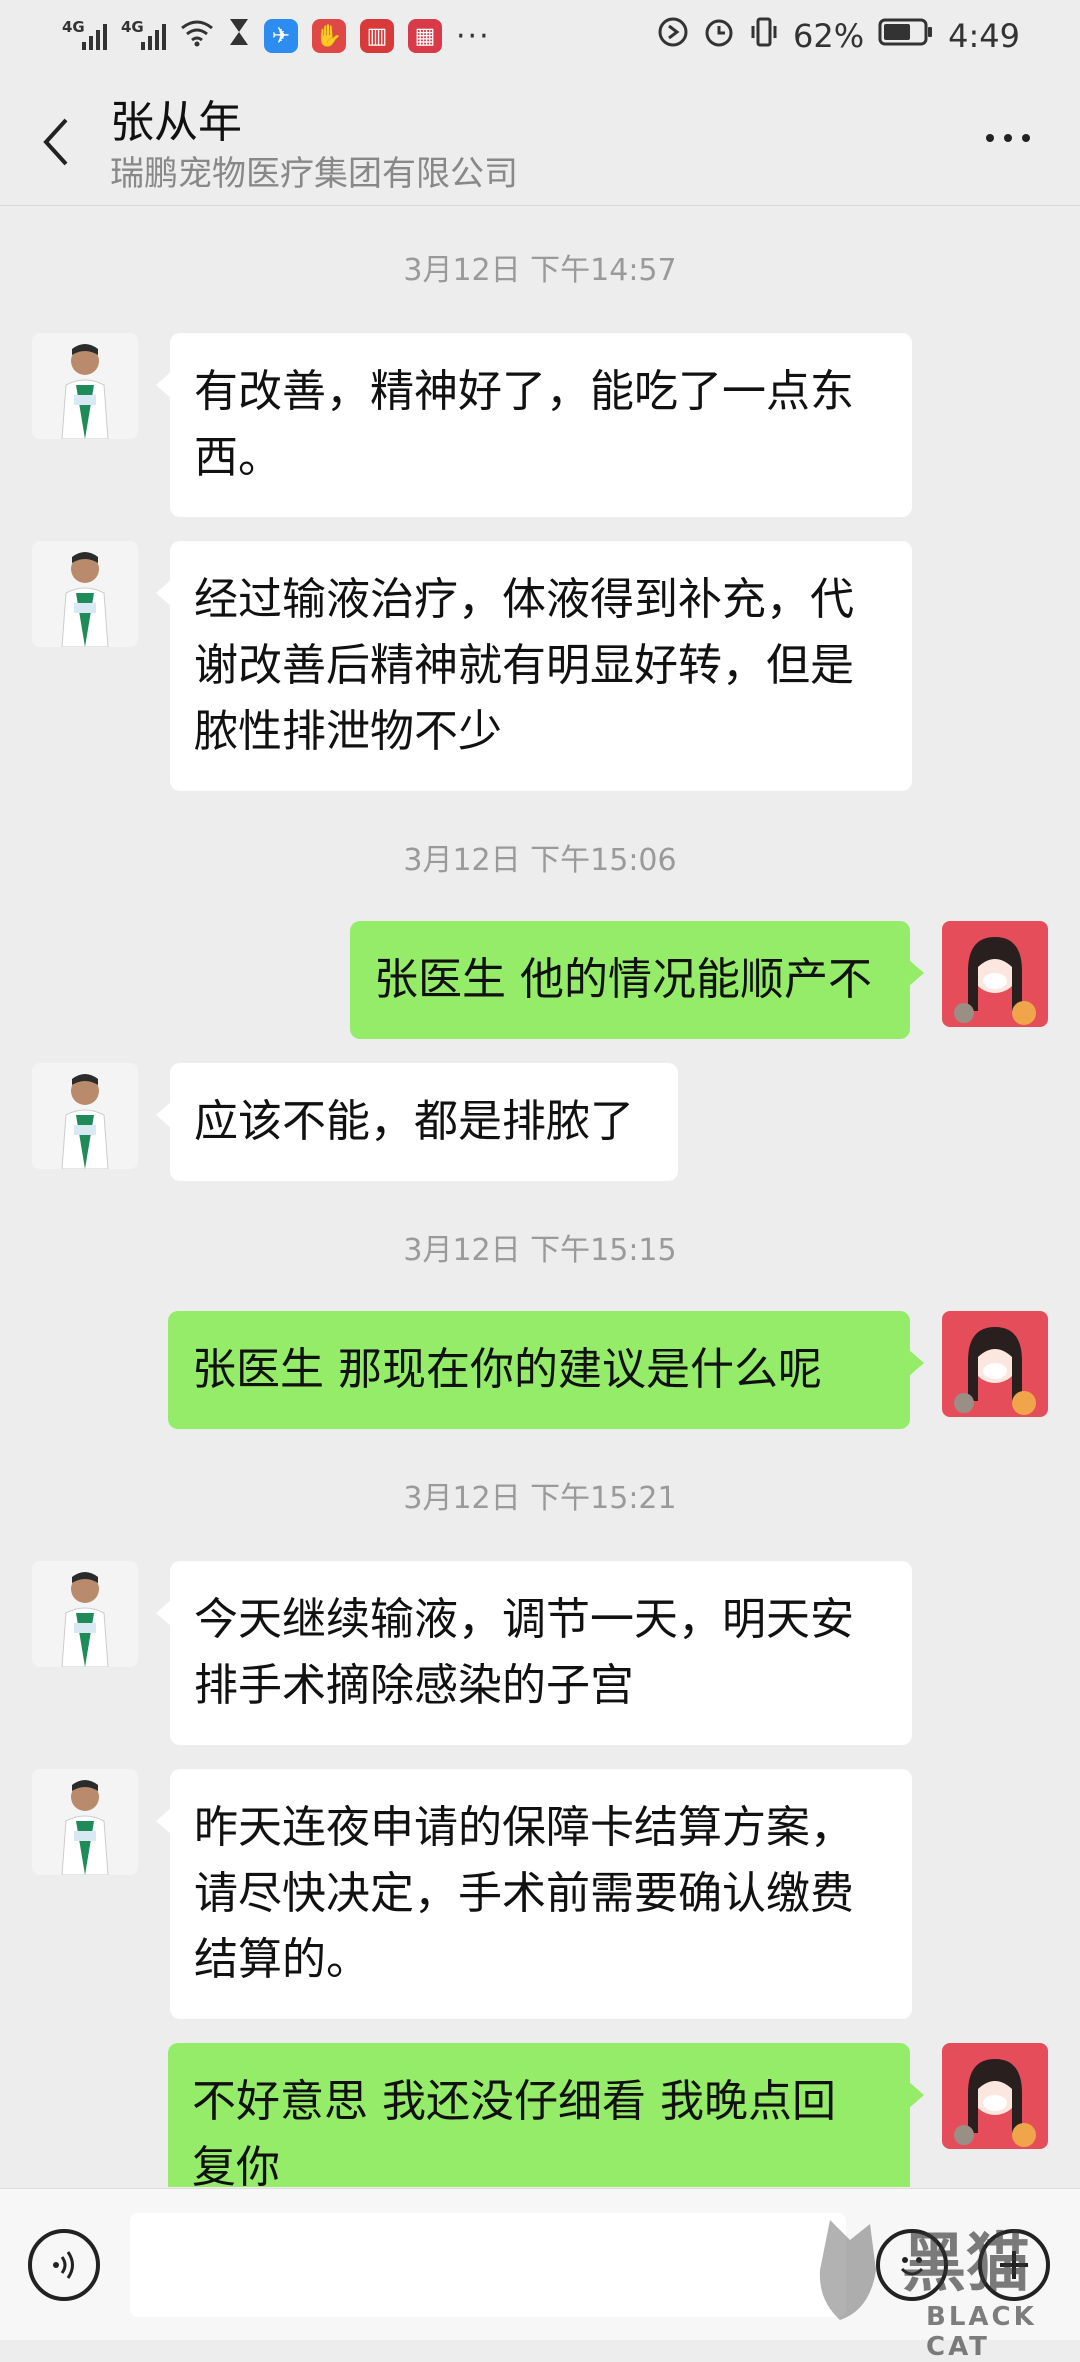  I want to click on contact-name: 张从年, so click(176, 122).